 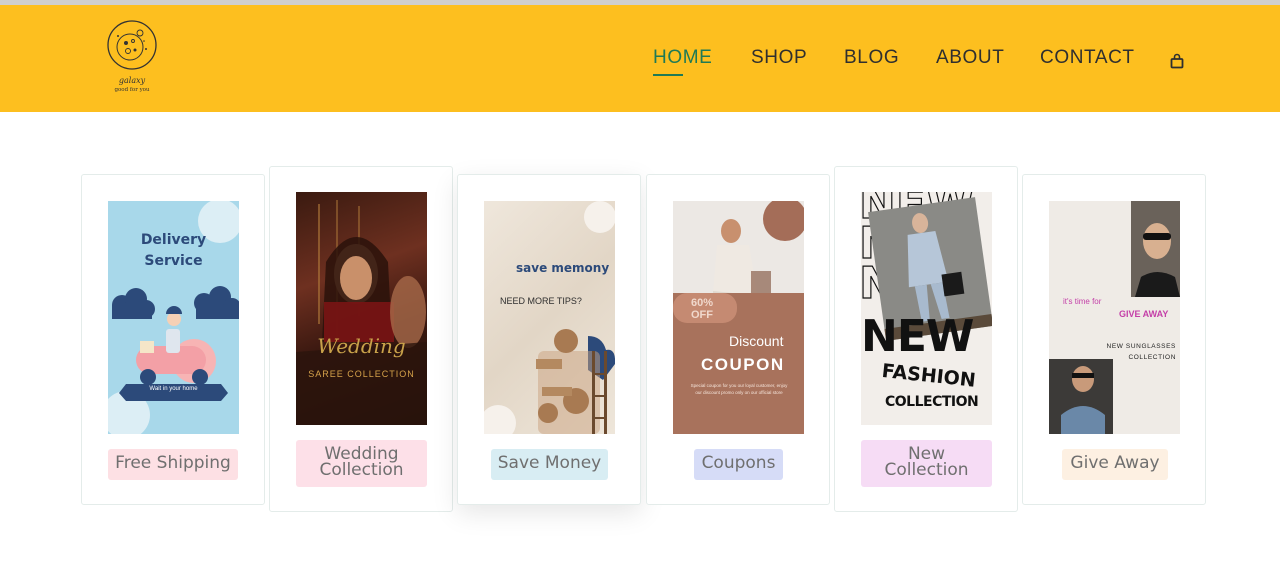 What do you see at coordinates (1141, 346) in the screenshot?
I see `poster-sub1: NEW SUNGLASSES` at bounding box center [1141, 346].